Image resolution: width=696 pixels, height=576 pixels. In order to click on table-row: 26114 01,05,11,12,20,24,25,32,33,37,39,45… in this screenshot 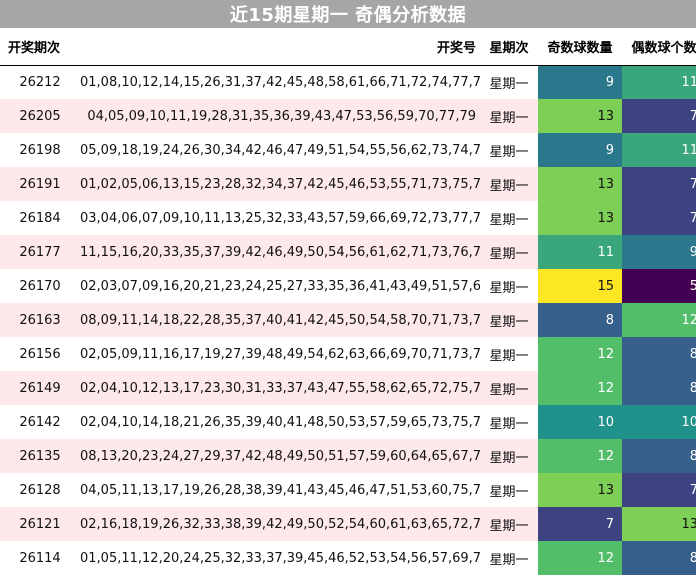, I will do `click(348, 558)`.